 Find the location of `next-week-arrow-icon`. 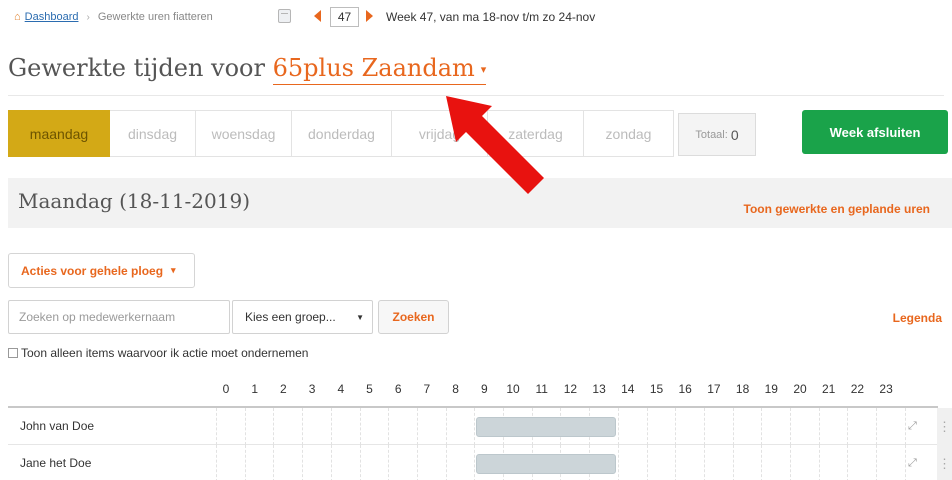

next-week-arrow-icon is located at coordinates (369, 16).